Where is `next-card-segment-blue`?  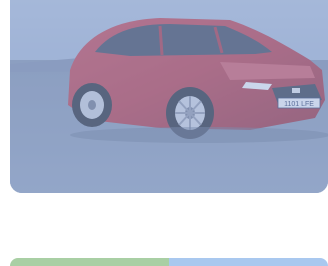
next-card-segment-blue is located at coordinates (248, 262).